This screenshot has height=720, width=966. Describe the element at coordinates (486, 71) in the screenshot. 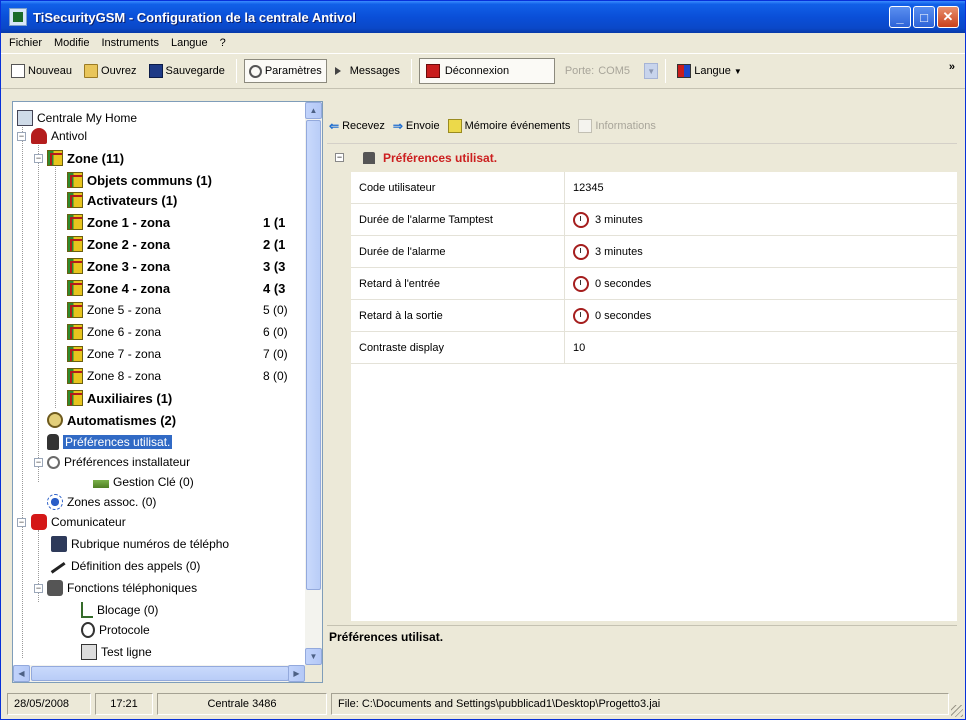

I see `disconnect-button: Déconnexion` at that location.